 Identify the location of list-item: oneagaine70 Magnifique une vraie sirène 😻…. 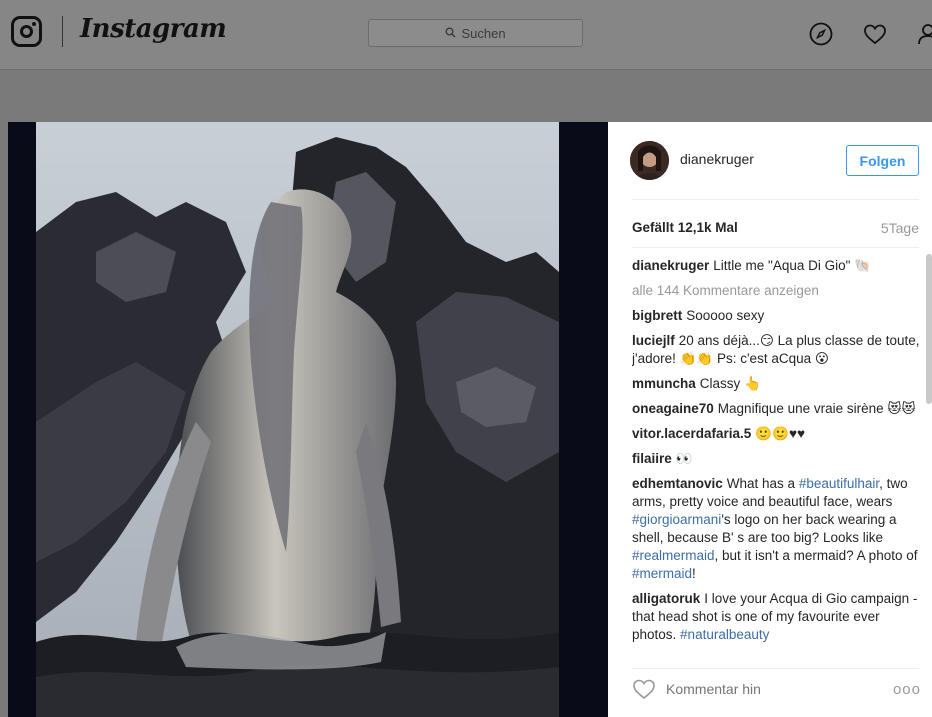
(777, 409).